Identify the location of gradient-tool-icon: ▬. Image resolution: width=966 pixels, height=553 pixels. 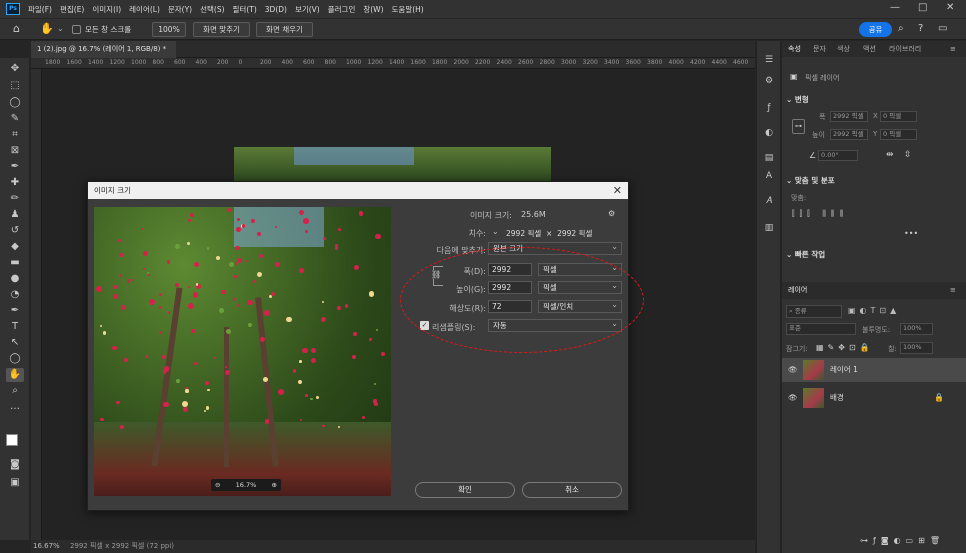
(15, 263).